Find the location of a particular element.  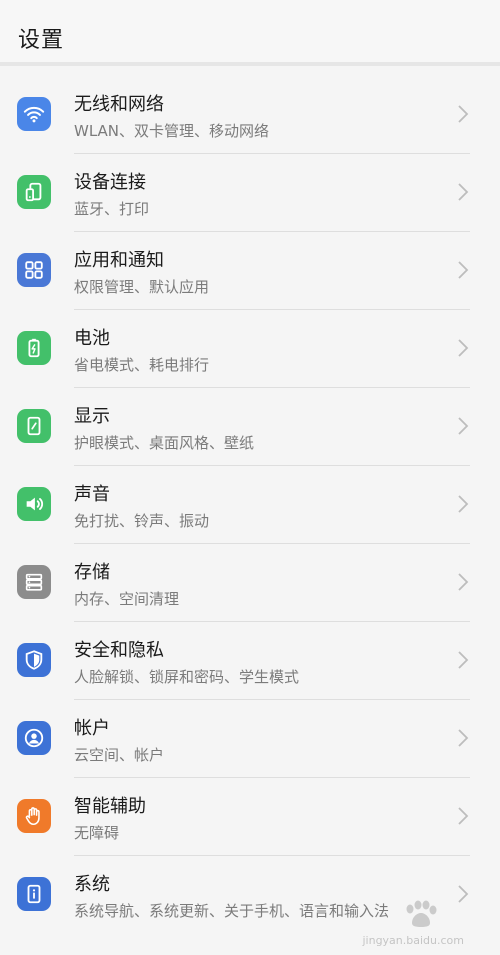

app-header: 设置 is located at coordinates (250, 33).